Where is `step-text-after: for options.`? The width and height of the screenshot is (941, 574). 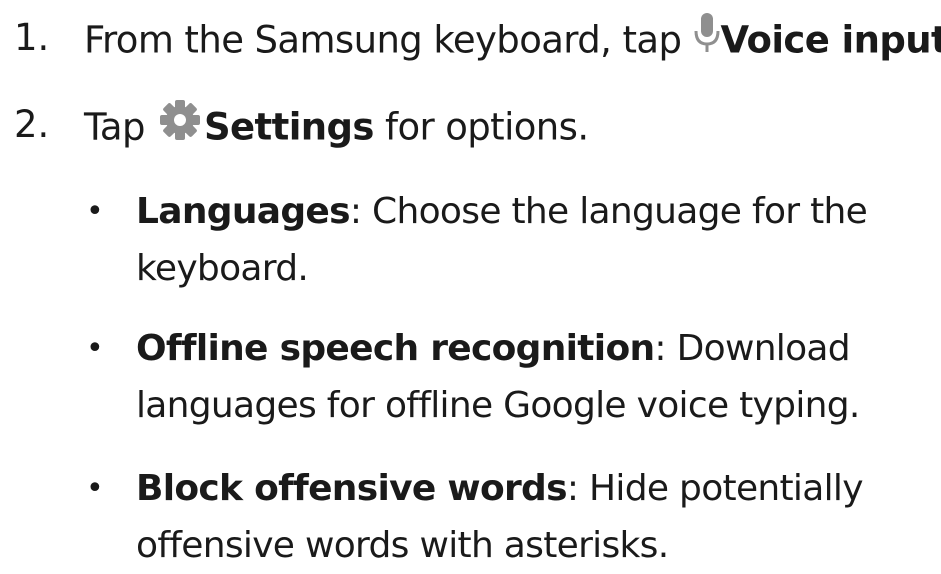 step-text-after: for options. is located at coordinates (481, 127).